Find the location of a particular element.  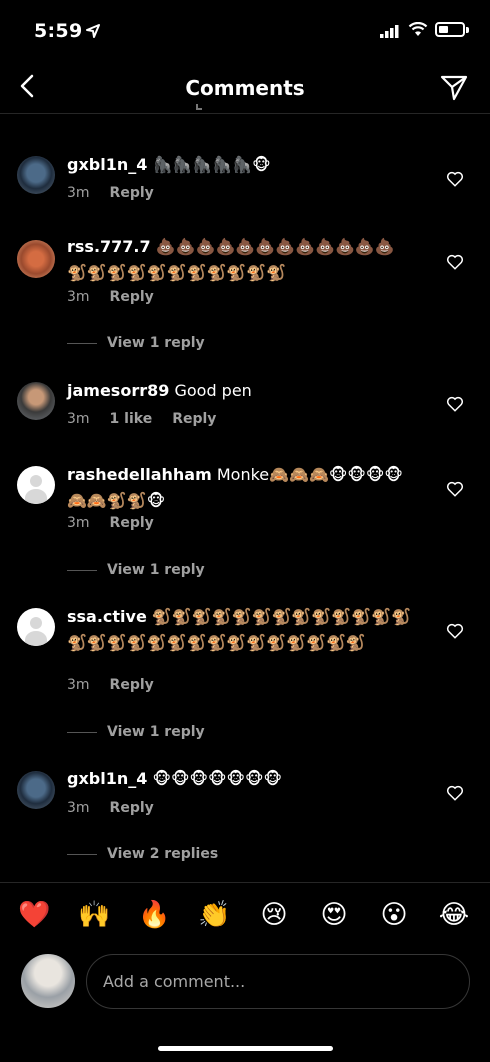

home-indicator is located at coordinates (245, 1048).